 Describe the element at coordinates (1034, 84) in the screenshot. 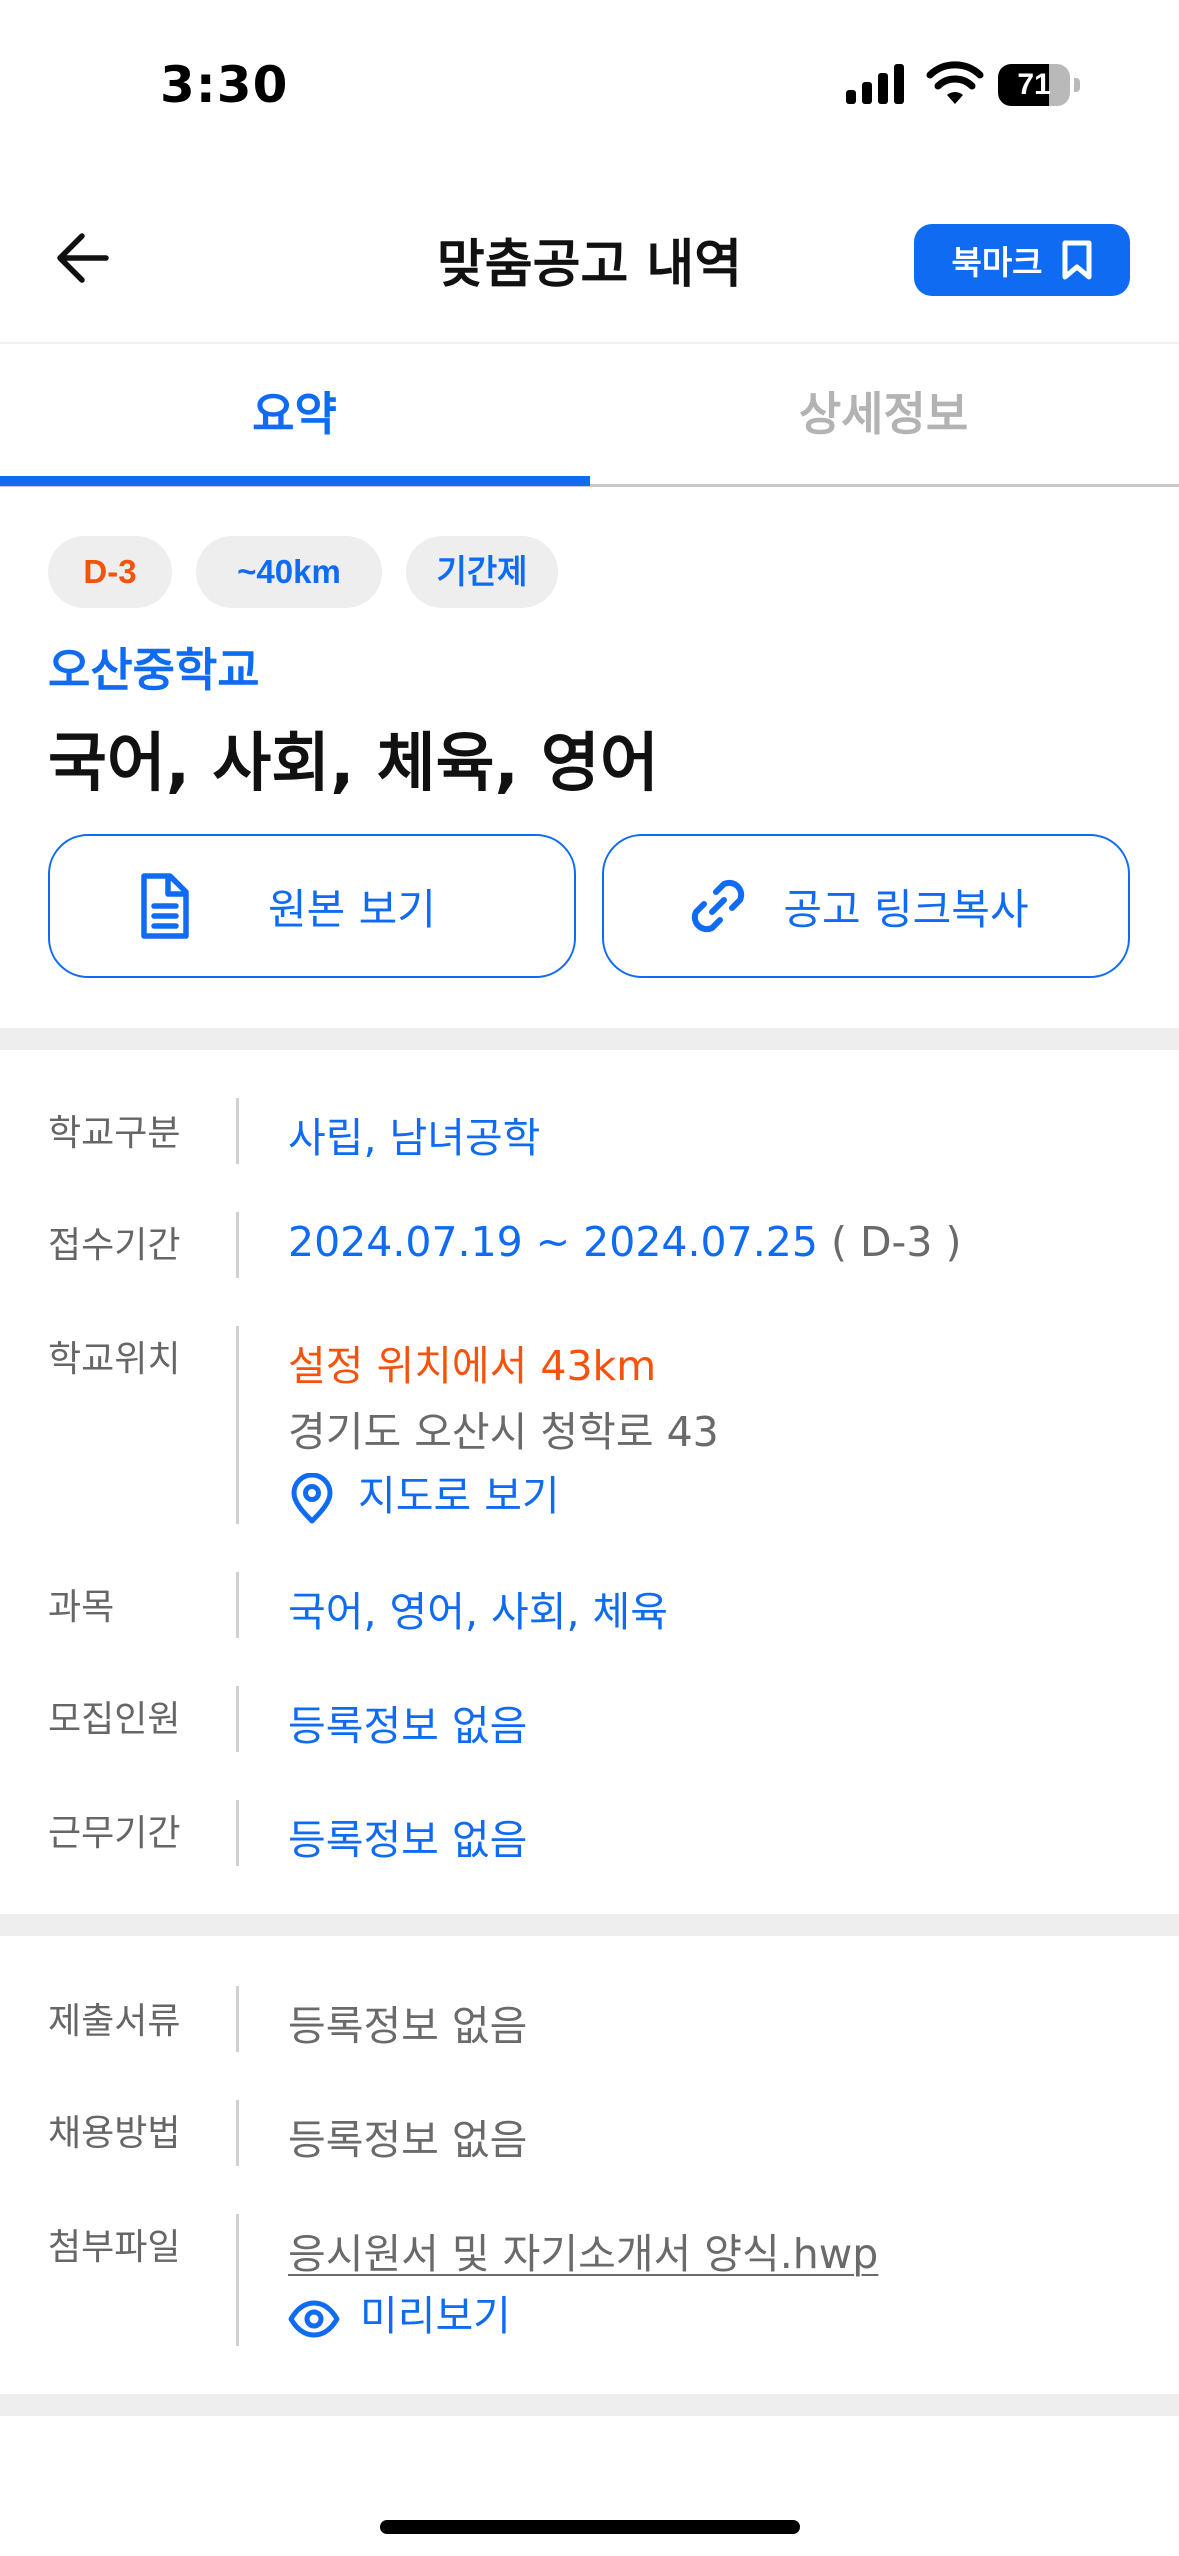

I see `battery-percentage: 71` at that location.